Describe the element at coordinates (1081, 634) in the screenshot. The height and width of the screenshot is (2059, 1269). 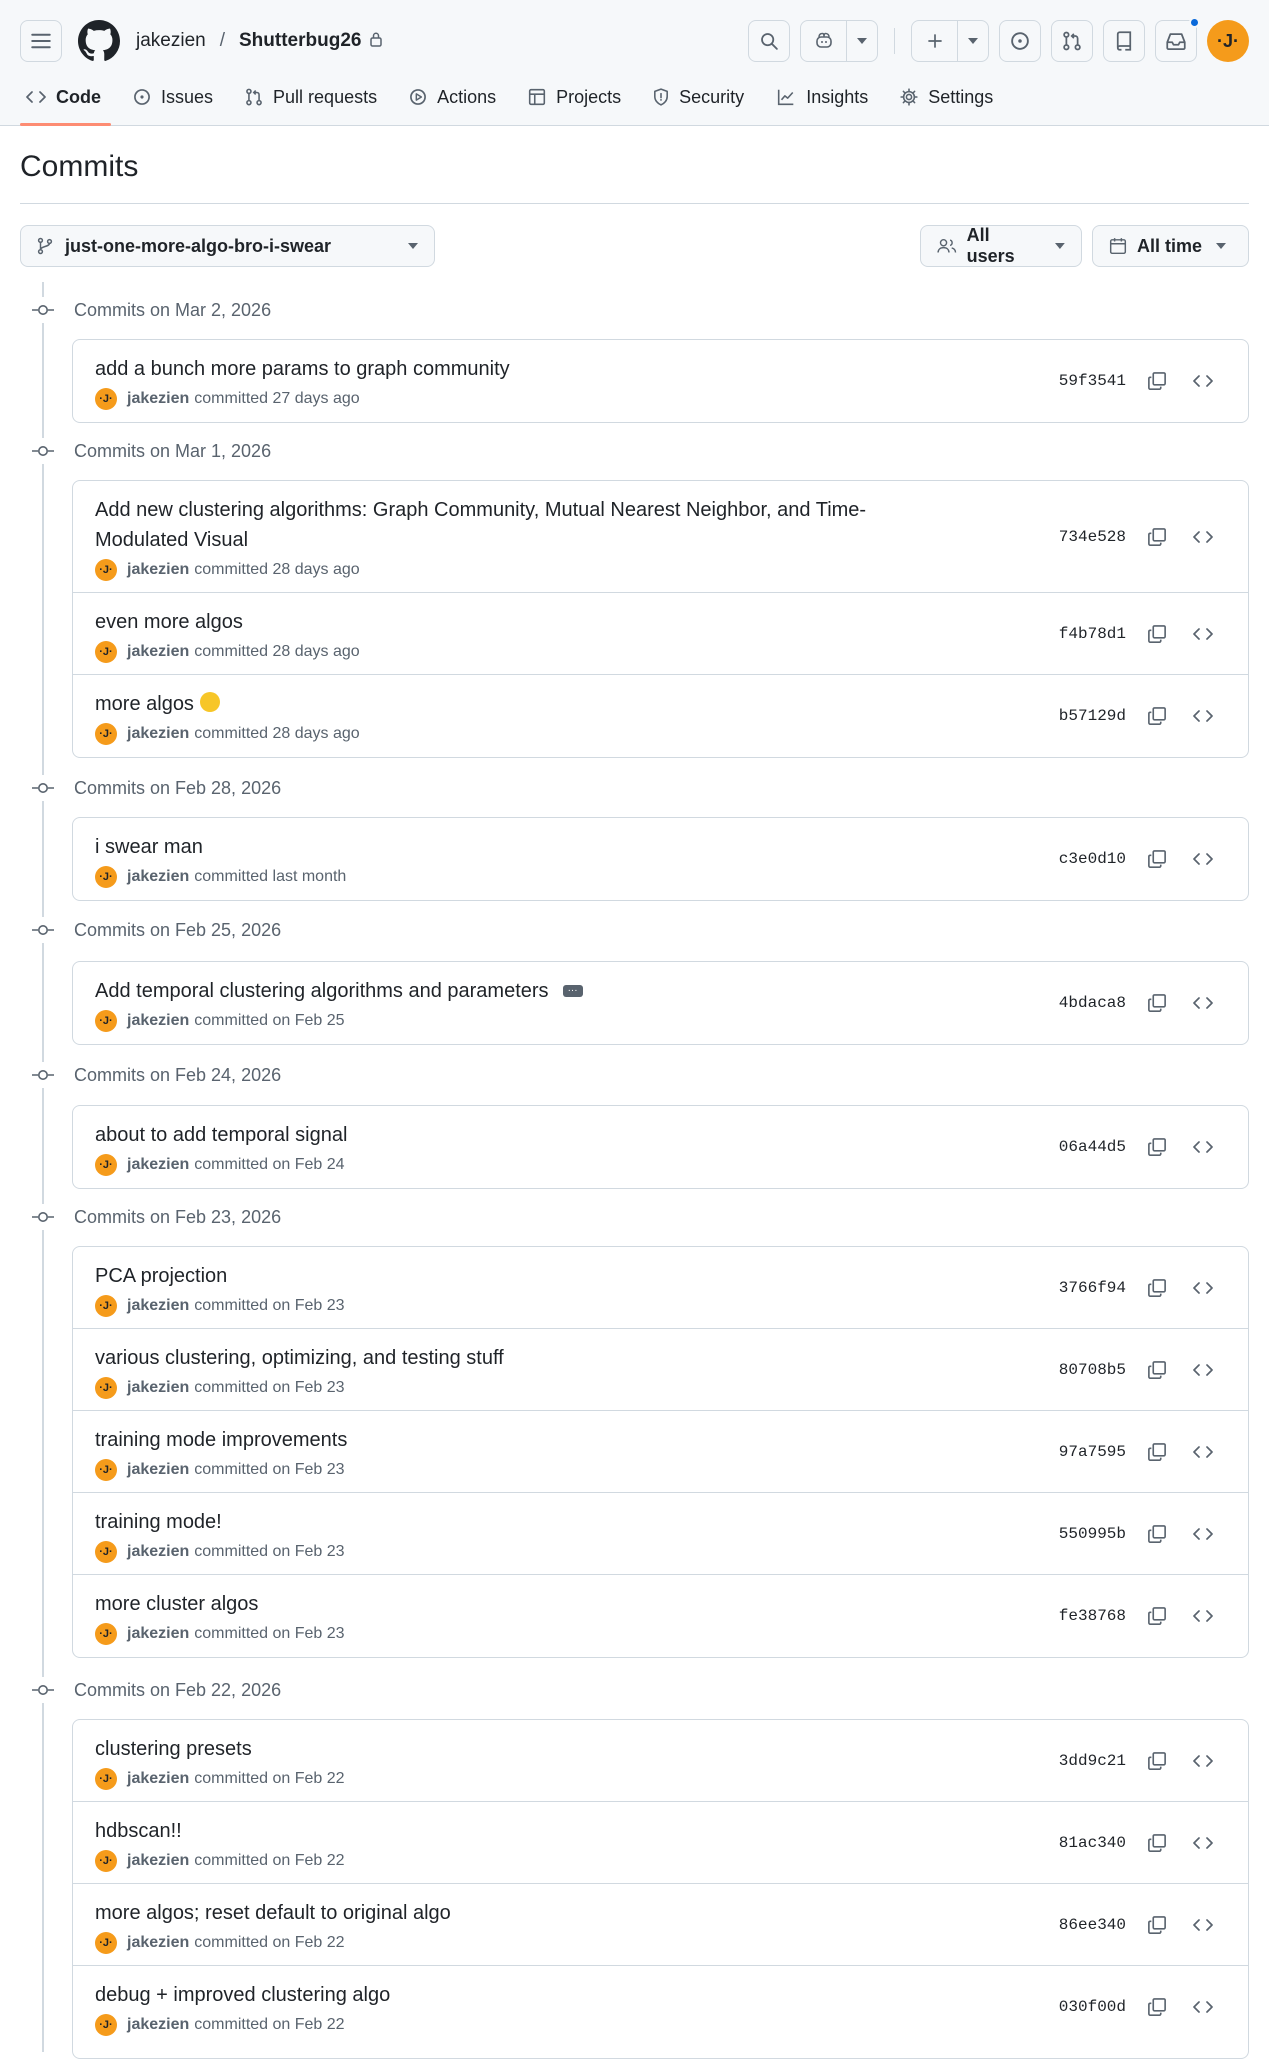
I see `commit-sha-link: f4b78d1` at that location.